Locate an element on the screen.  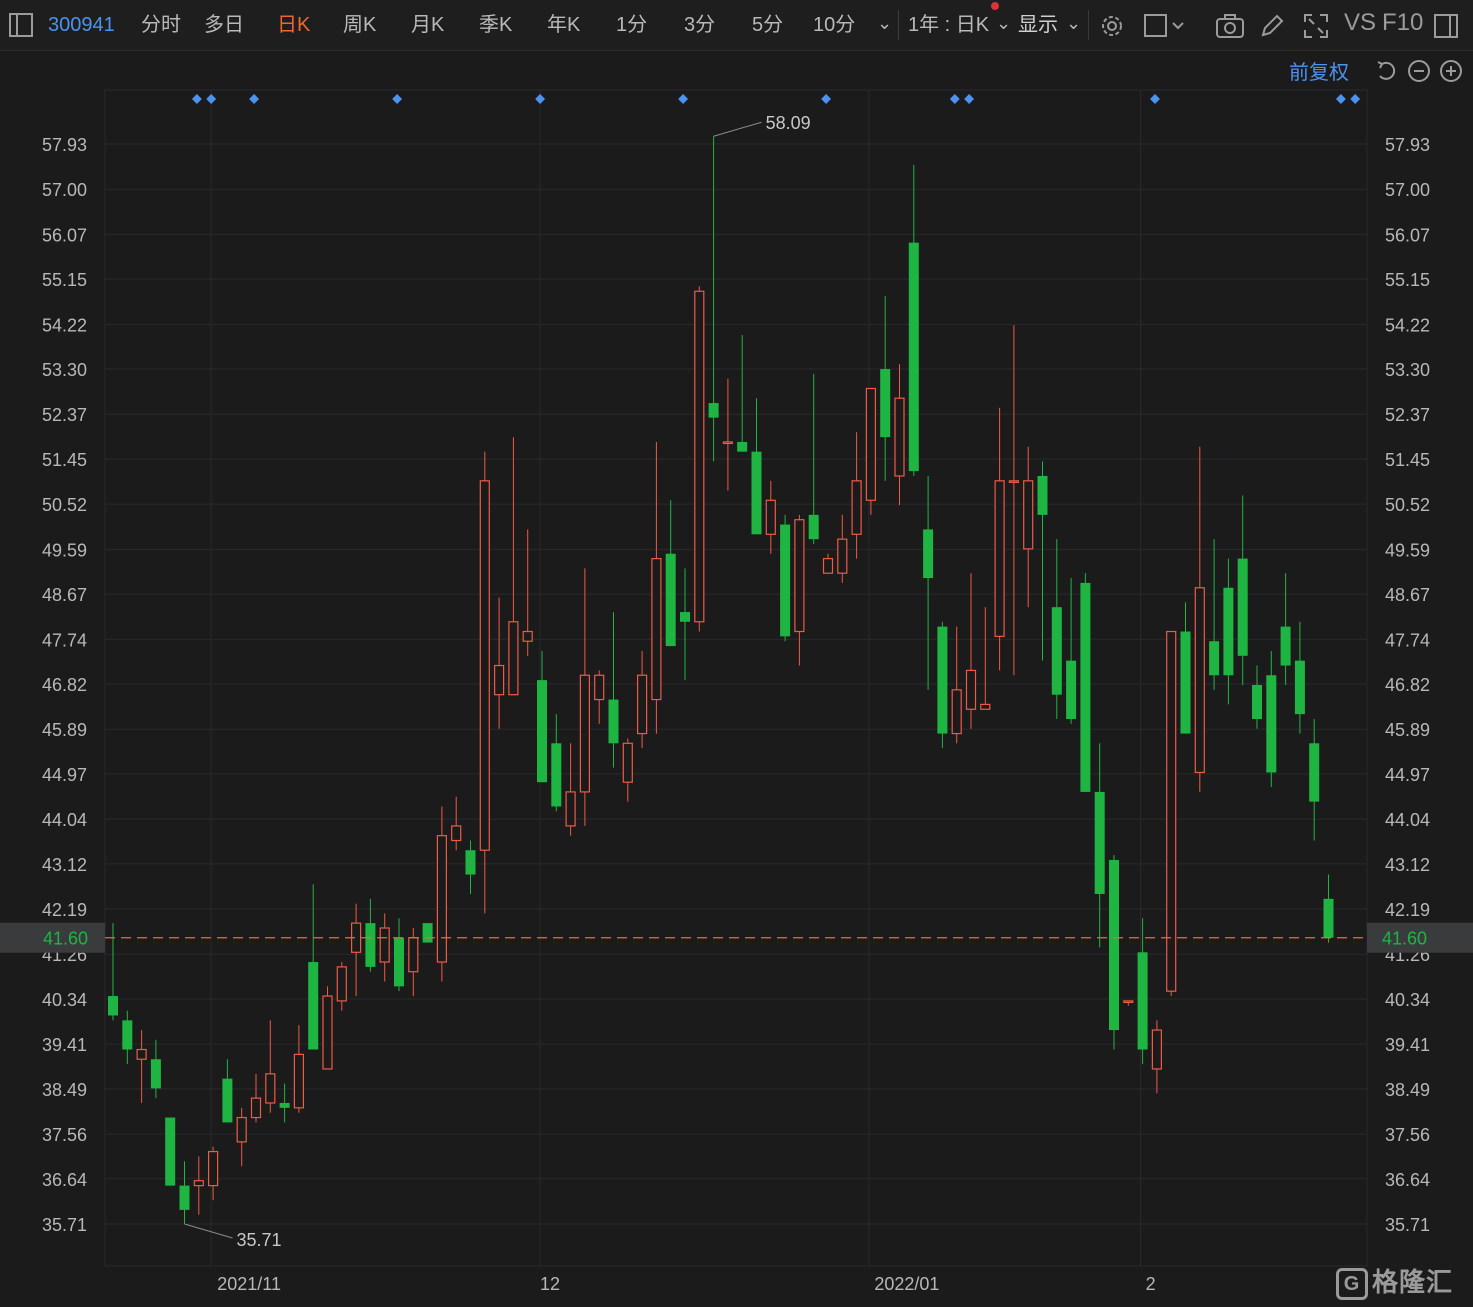
min-price-label: 35.71 is located at coordinates (259, 1240).